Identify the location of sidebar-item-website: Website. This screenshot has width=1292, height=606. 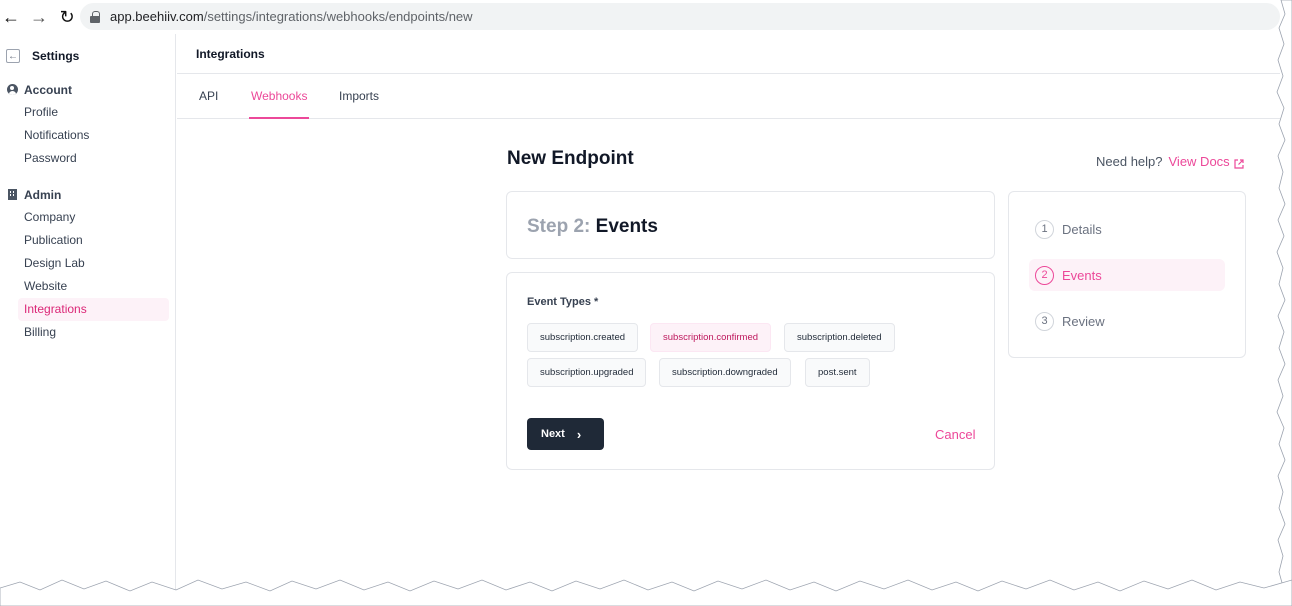
(87, 286).